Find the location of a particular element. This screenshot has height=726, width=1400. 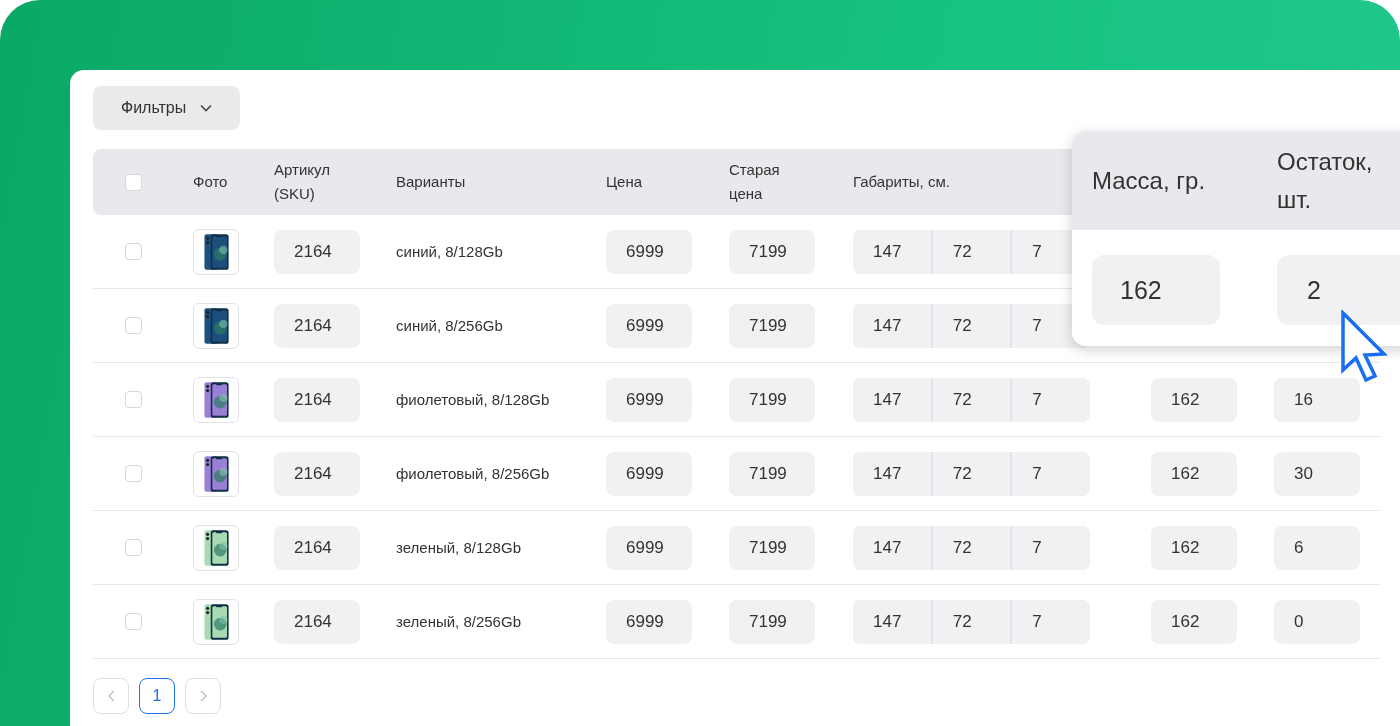

column-header: Остаток, шт. is located at coordinates (1325, 180).